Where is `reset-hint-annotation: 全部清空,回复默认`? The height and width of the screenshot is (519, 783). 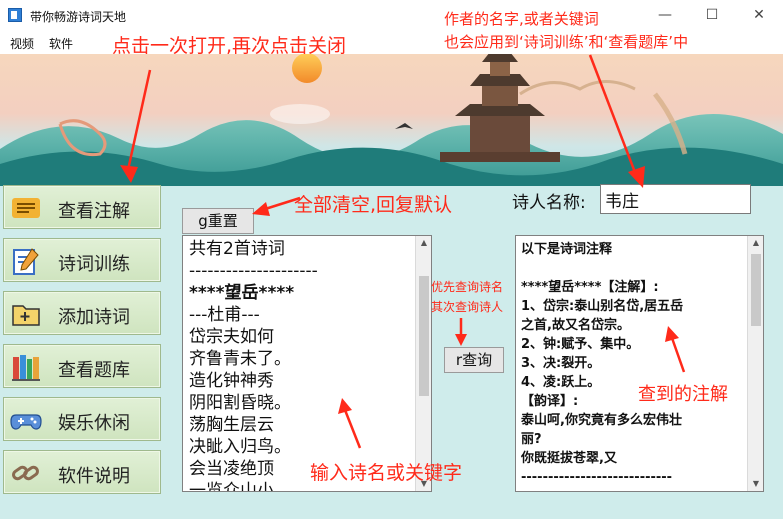
reset-hint-annotation: 全部清空,回复默认 is located at coordinates (373, 205).